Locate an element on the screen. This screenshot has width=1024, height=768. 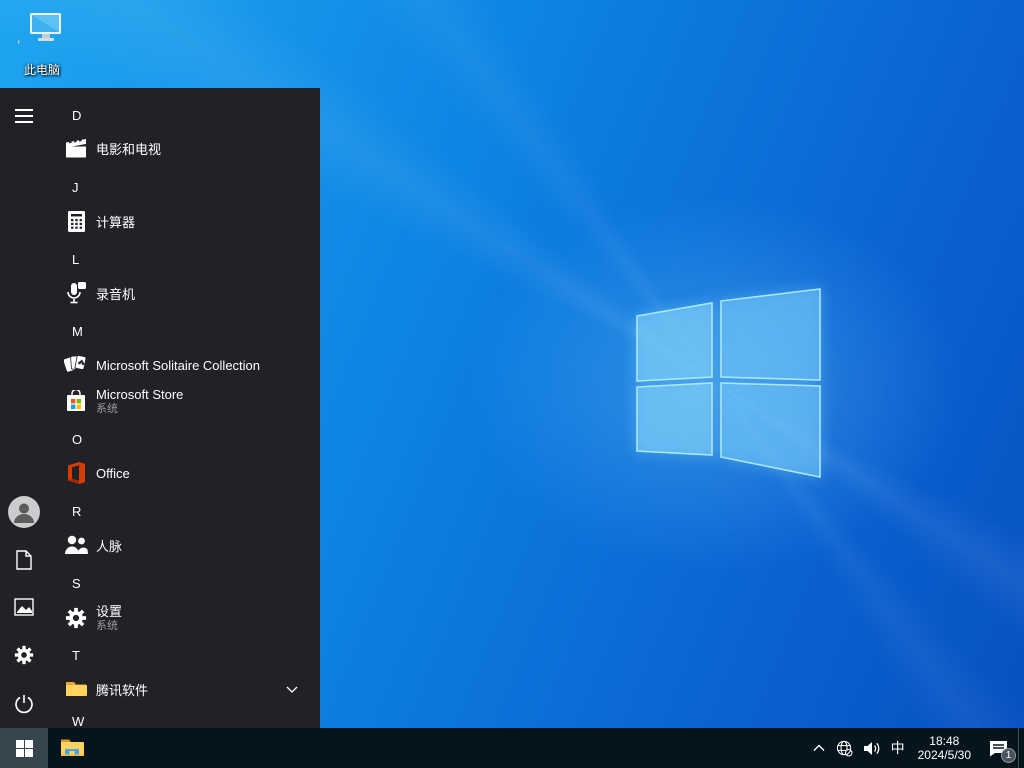
voice-recorder-icon is located at coordinates (76, 293).